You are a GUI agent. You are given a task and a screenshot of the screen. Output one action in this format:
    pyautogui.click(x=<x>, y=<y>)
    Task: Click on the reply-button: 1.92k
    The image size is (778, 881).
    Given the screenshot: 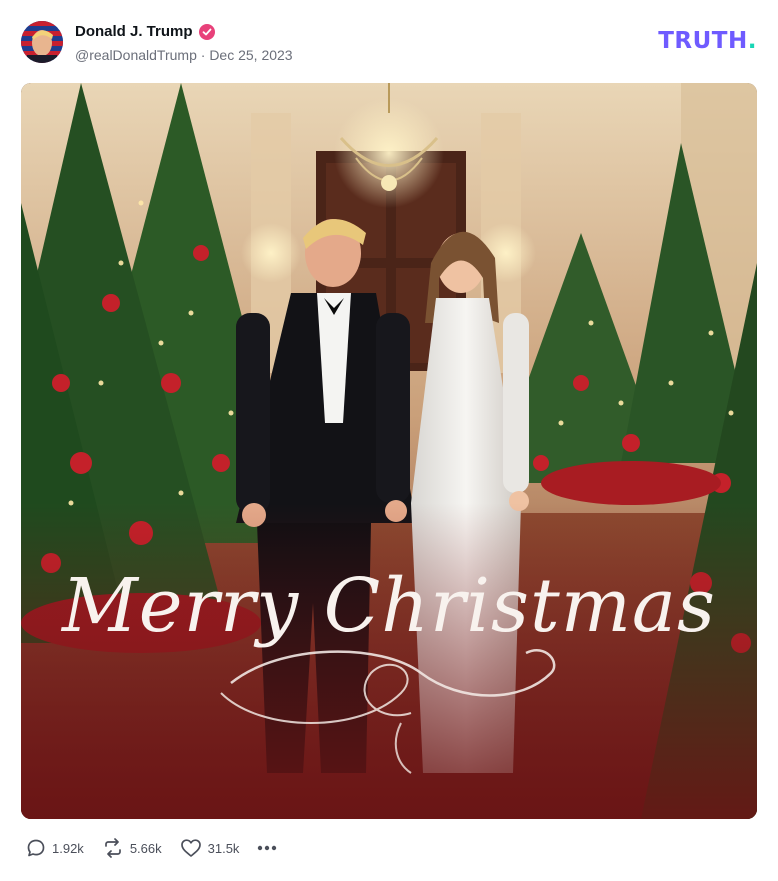 What is the action you would take?
    pyautogui.click(x=55, y=848)
    